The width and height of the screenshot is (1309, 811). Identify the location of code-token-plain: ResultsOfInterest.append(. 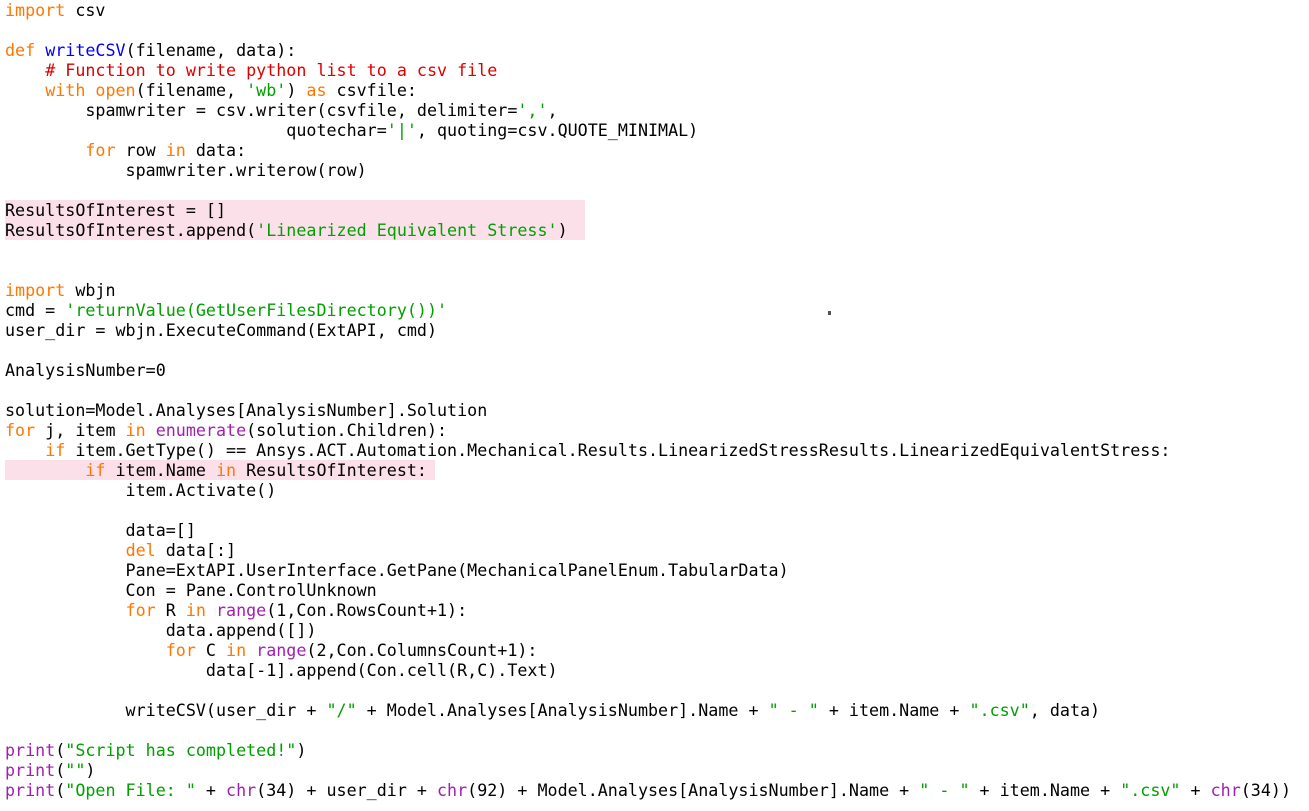
(131, 230).